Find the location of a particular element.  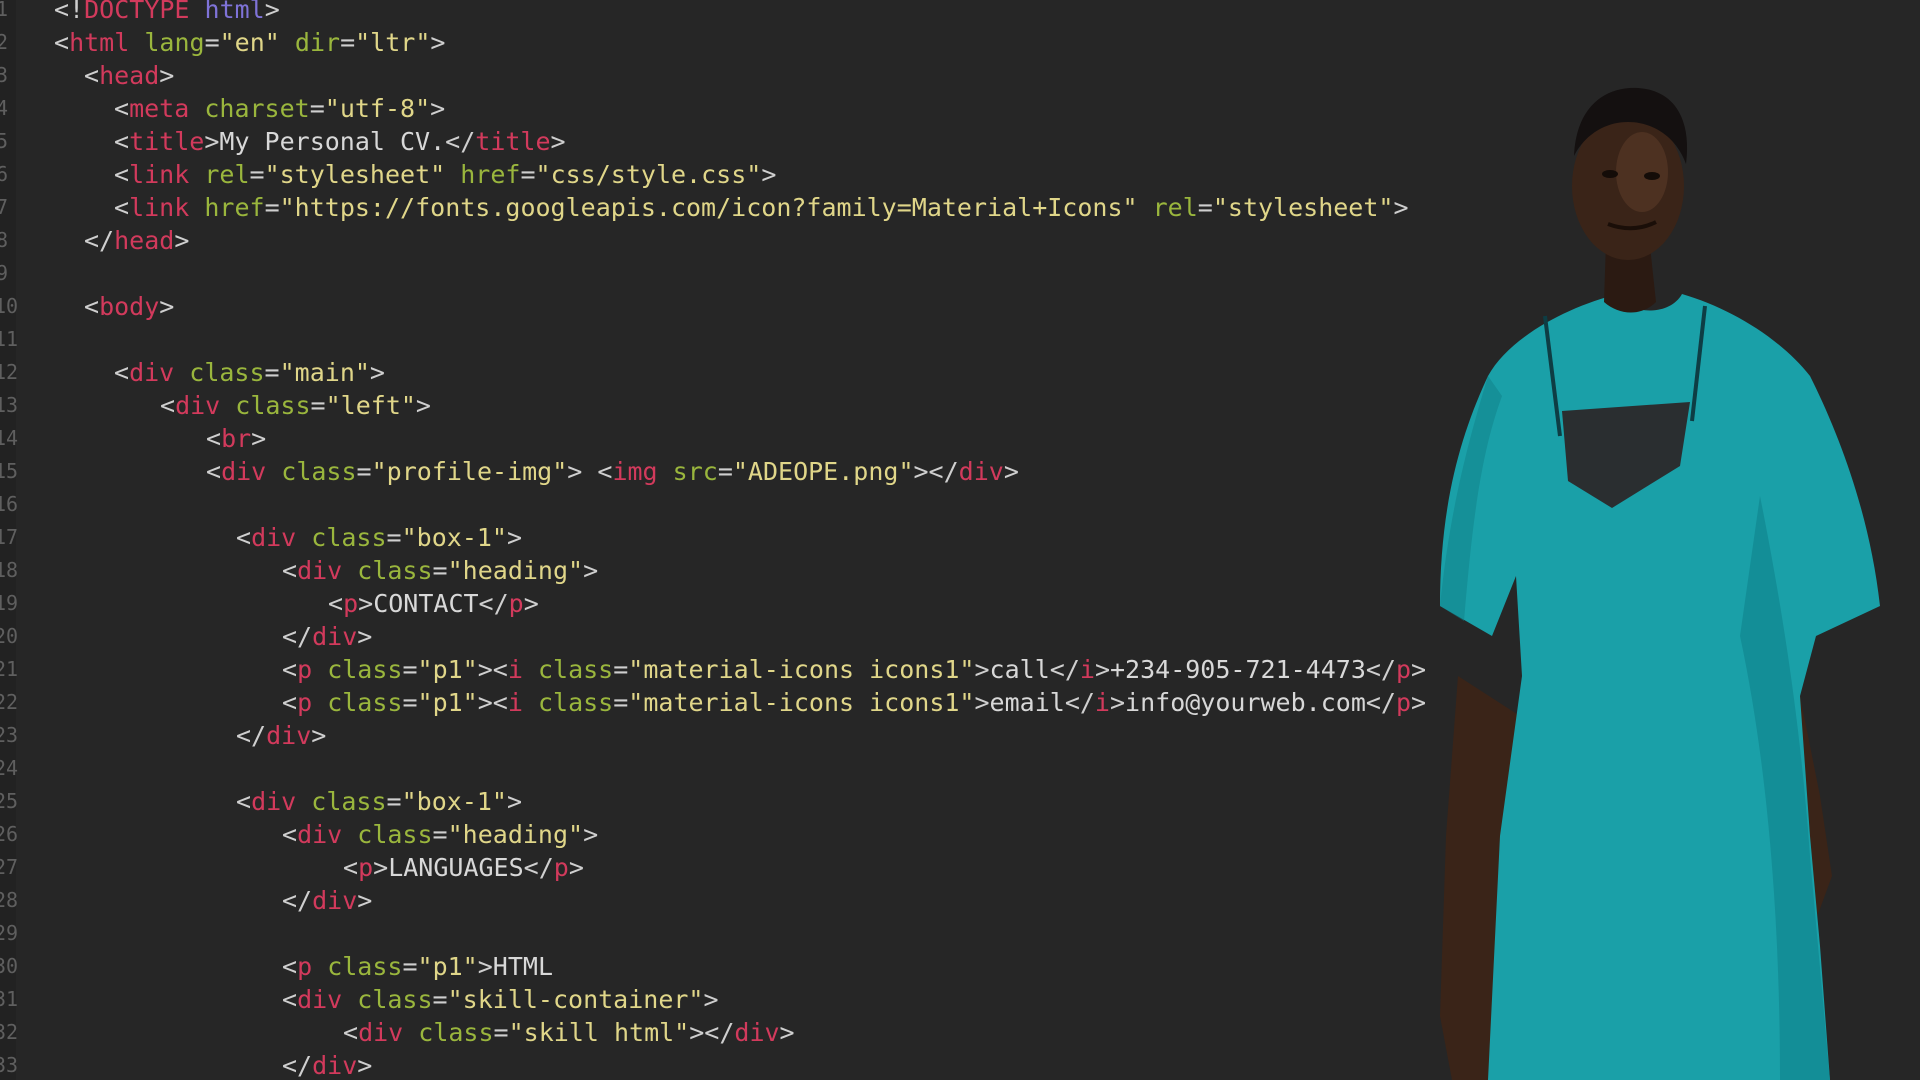

code-token: charset is located at coordinates (257, 108).